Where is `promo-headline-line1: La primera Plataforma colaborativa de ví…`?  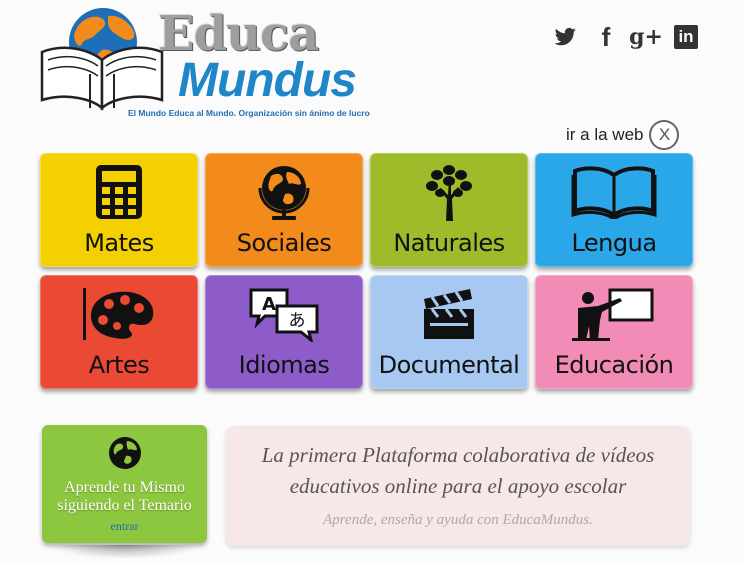 promo-headline-line1: La primera Plataforma colaborativa de ví… is located at coordinates (458, 455).